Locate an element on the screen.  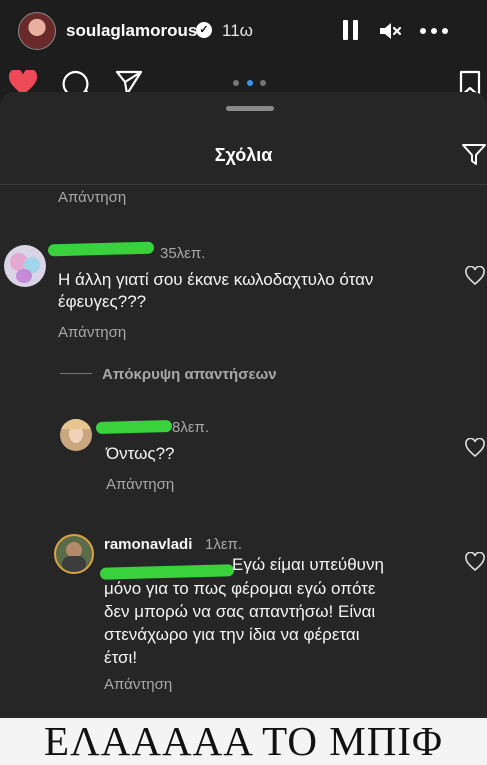
hide-replies-button: Απόκρυψη απαντήσεων is located at coordinates (189, 374).